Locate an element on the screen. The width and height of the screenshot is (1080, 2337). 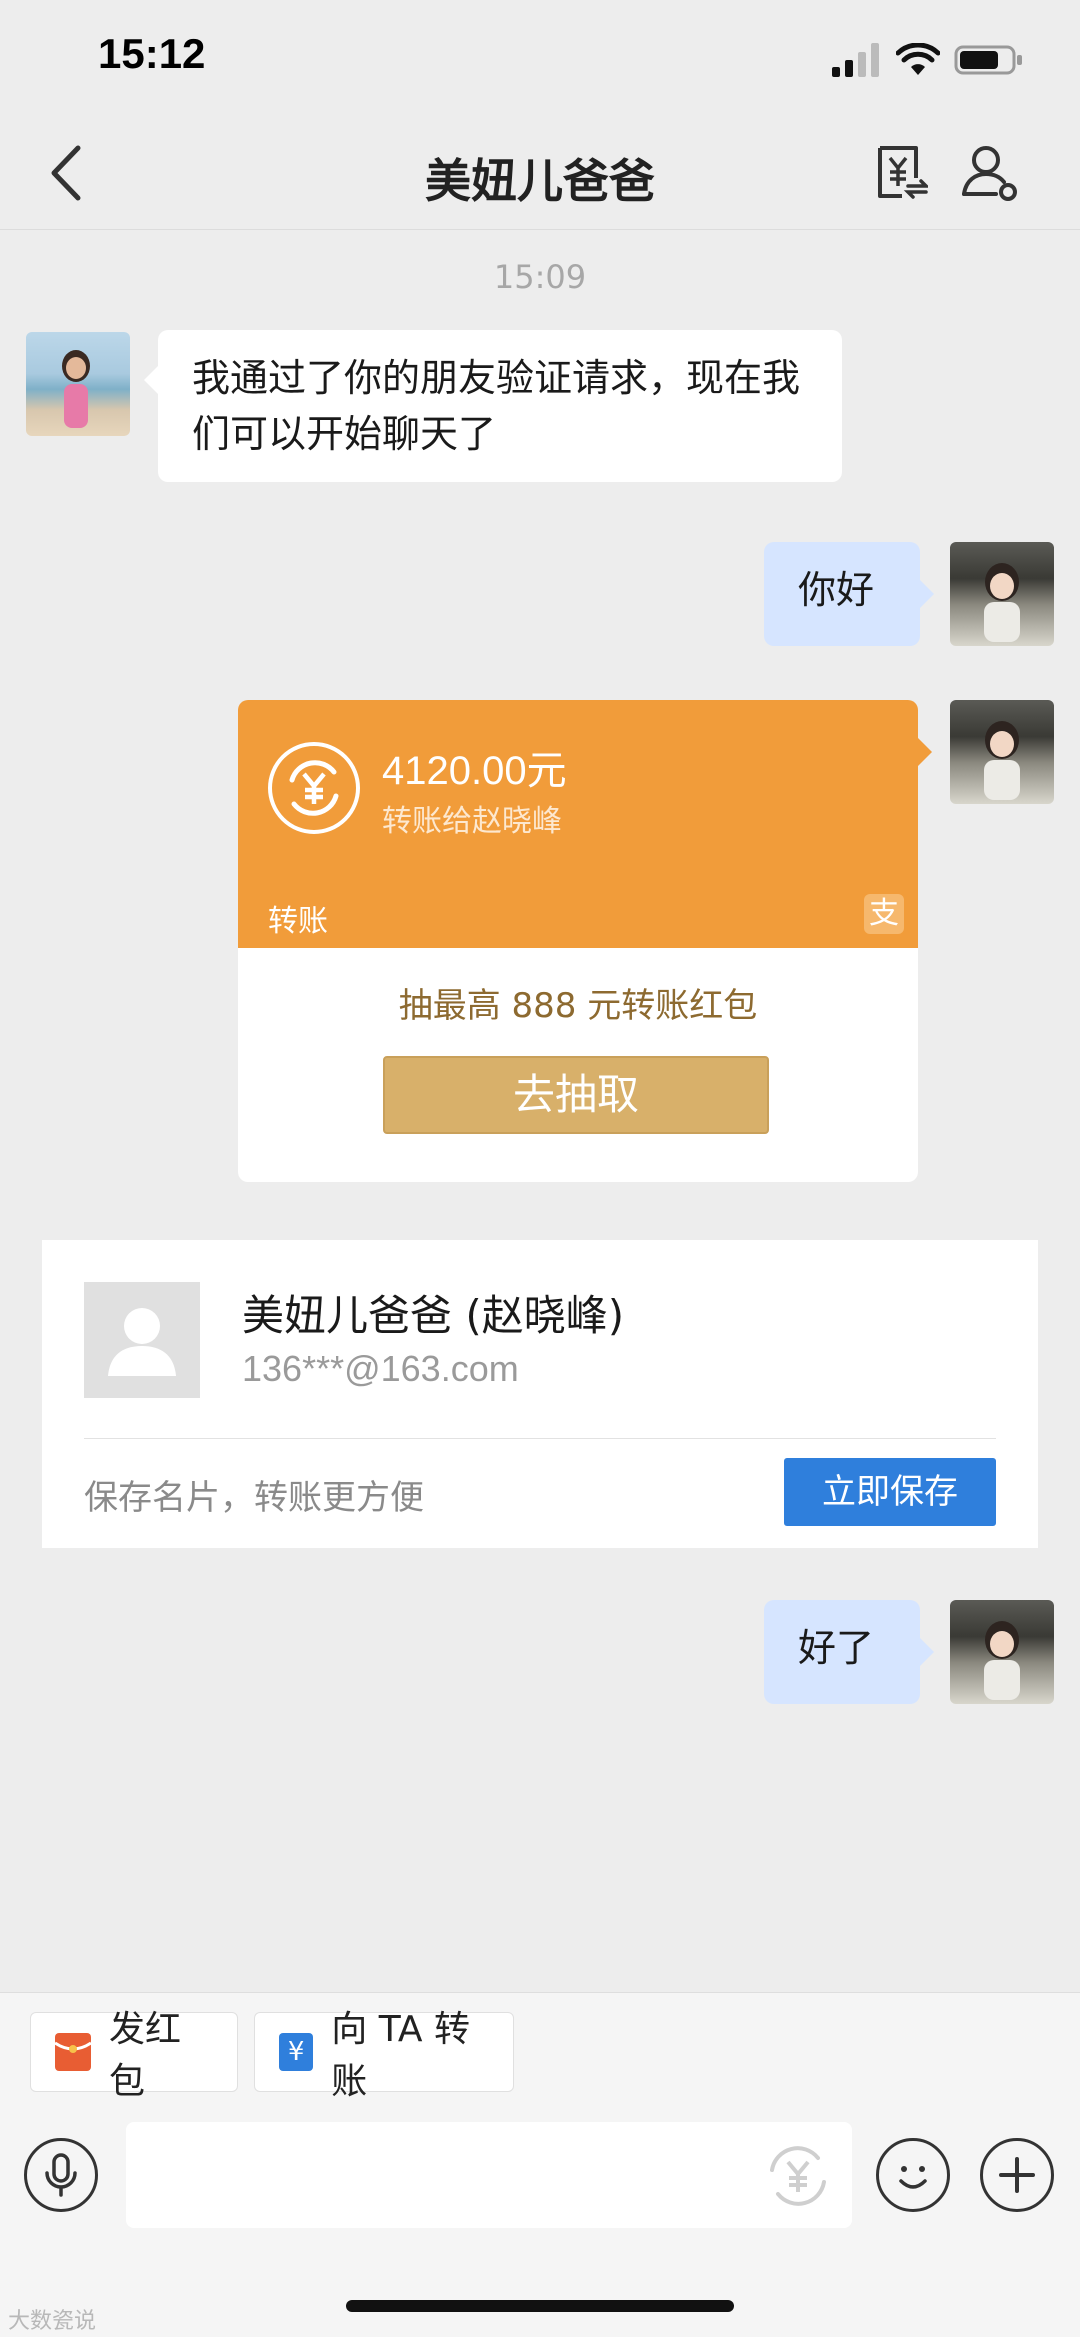
yuan-coin-icon is located at coordinates (314, 788).